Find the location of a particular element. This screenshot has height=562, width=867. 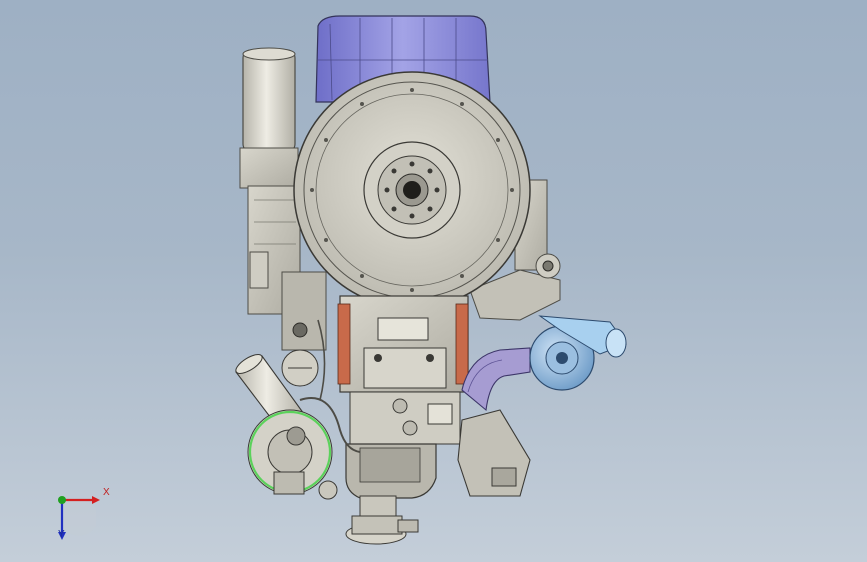

x-axis-label: X is located at coordinates (106, 492).